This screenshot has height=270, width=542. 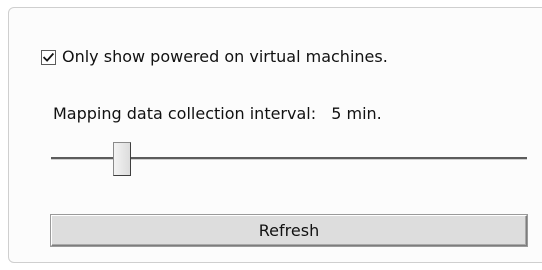 I want to click on powered-on-checkbox-label: Only show powered on virtual machines., so click(x=225, y=57).